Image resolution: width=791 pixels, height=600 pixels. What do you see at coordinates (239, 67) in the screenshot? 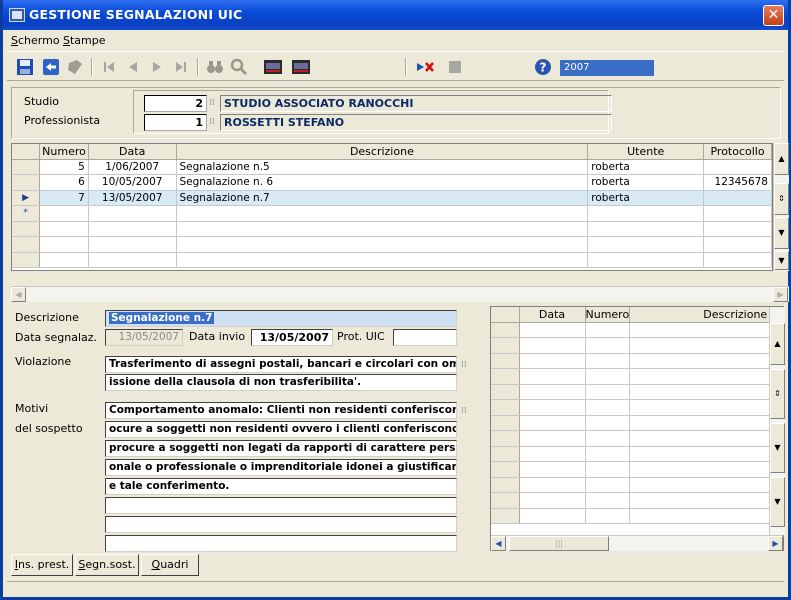
I see `search-icon` at bounding box center [239, 67].